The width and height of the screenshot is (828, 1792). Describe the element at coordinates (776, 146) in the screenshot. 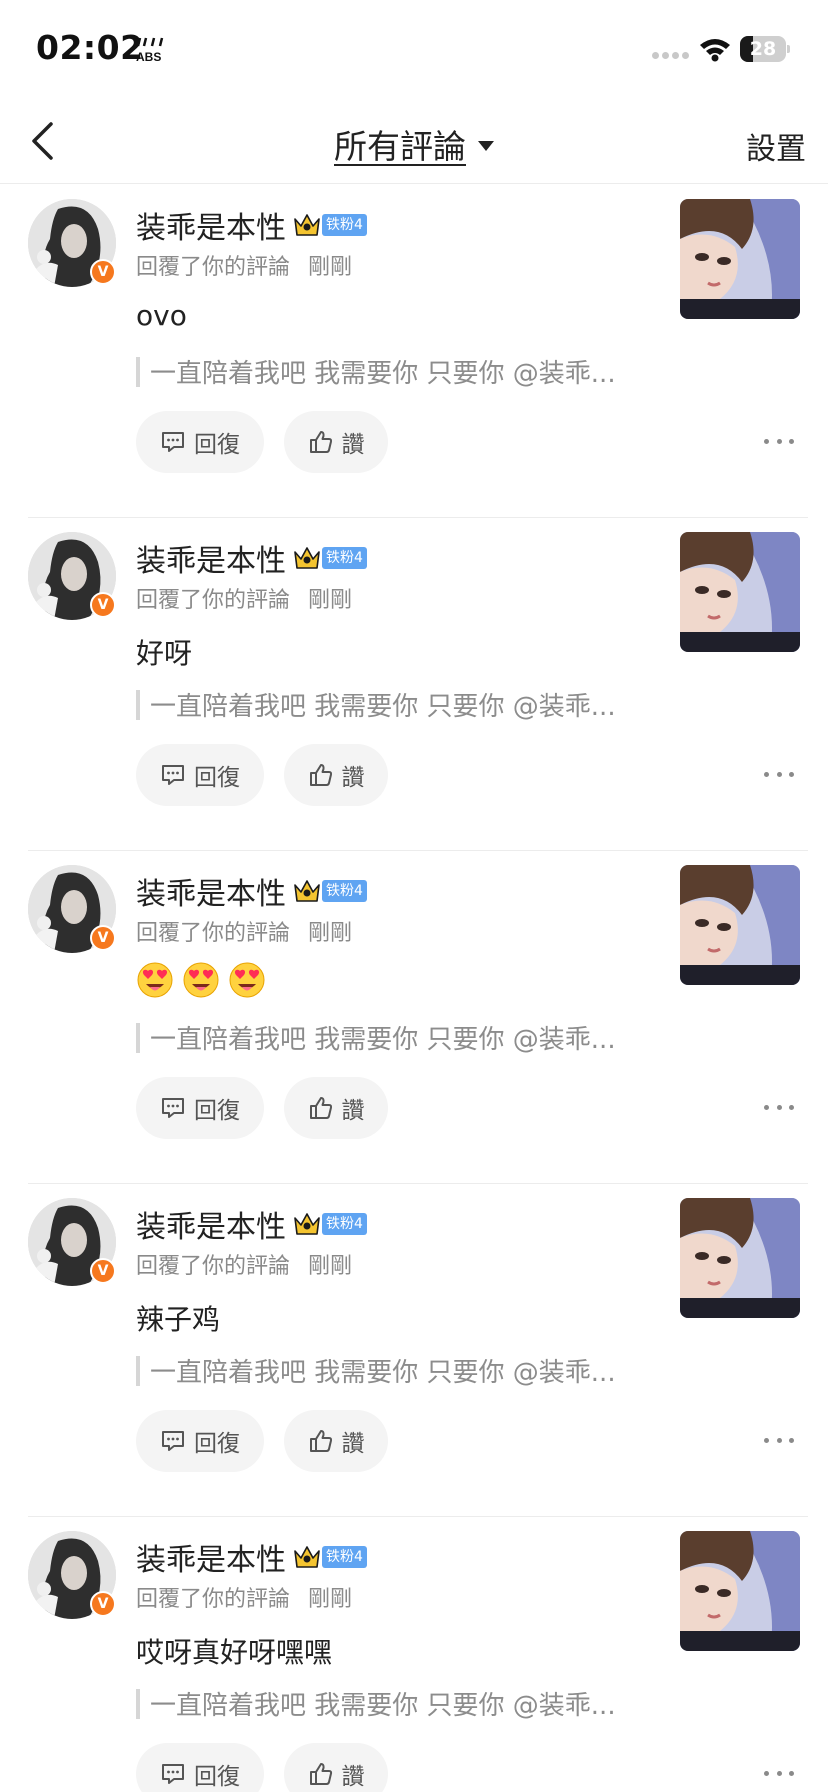

I see `settings-button: 設置` at that location.